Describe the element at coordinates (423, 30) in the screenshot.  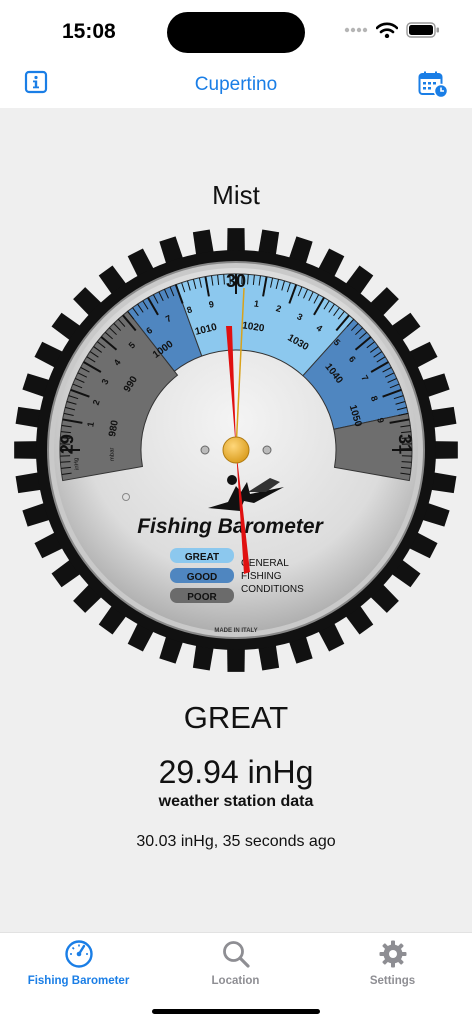
I see `battery-icon` at that location.